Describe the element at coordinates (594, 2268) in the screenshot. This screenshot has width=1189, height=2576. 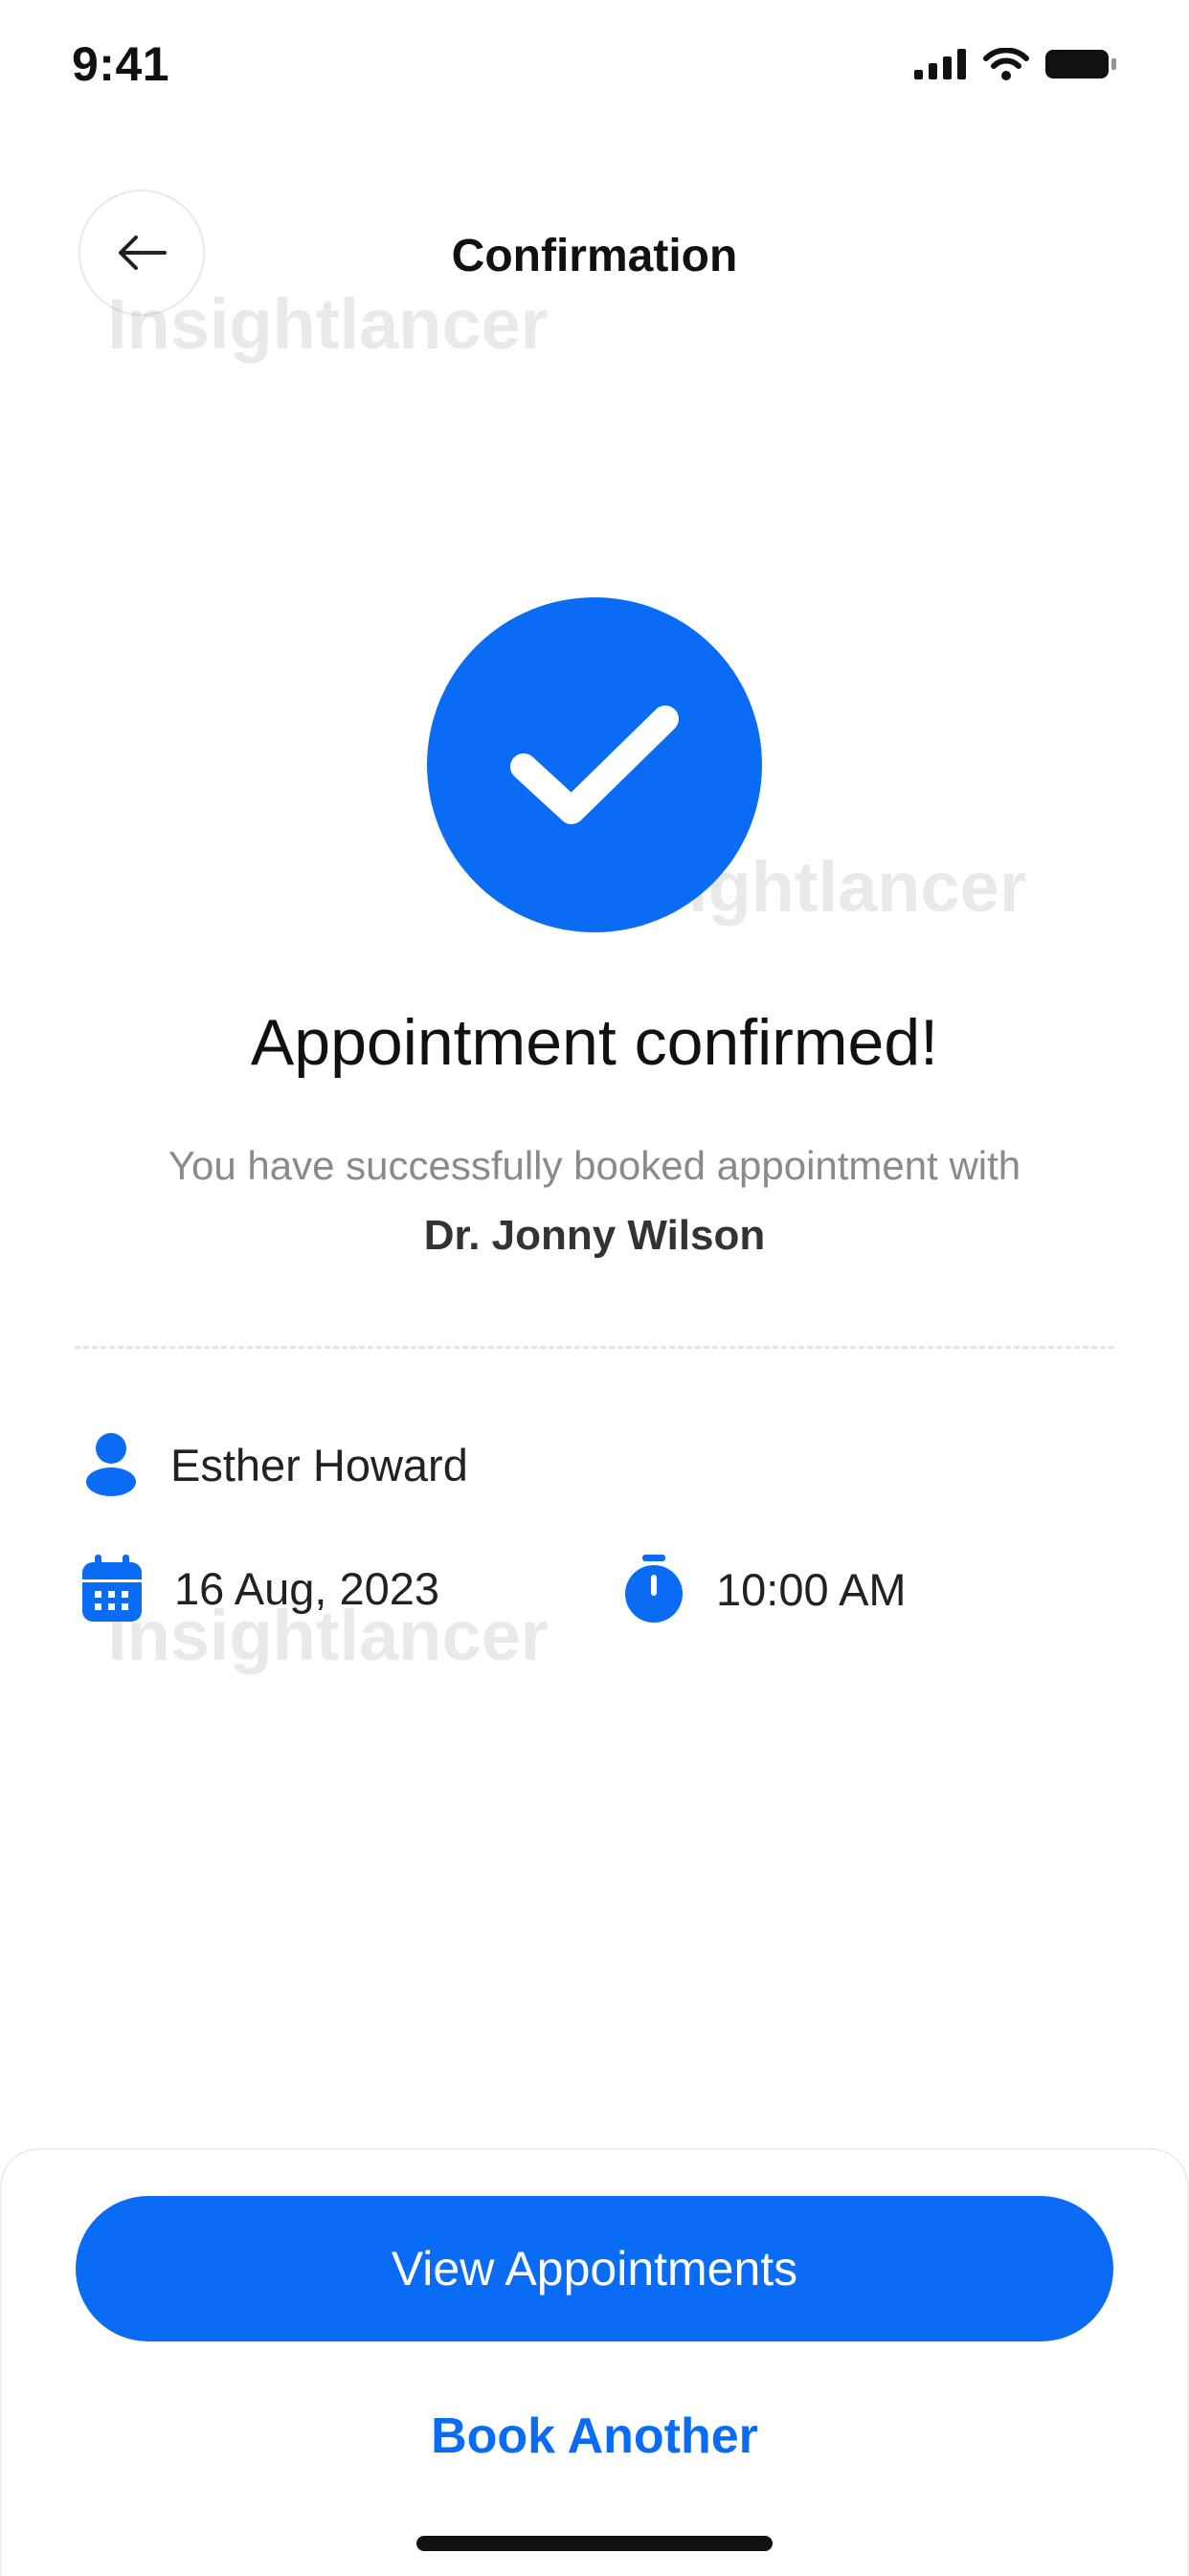
I see `view-appointments-button: View Appointments` at that location.